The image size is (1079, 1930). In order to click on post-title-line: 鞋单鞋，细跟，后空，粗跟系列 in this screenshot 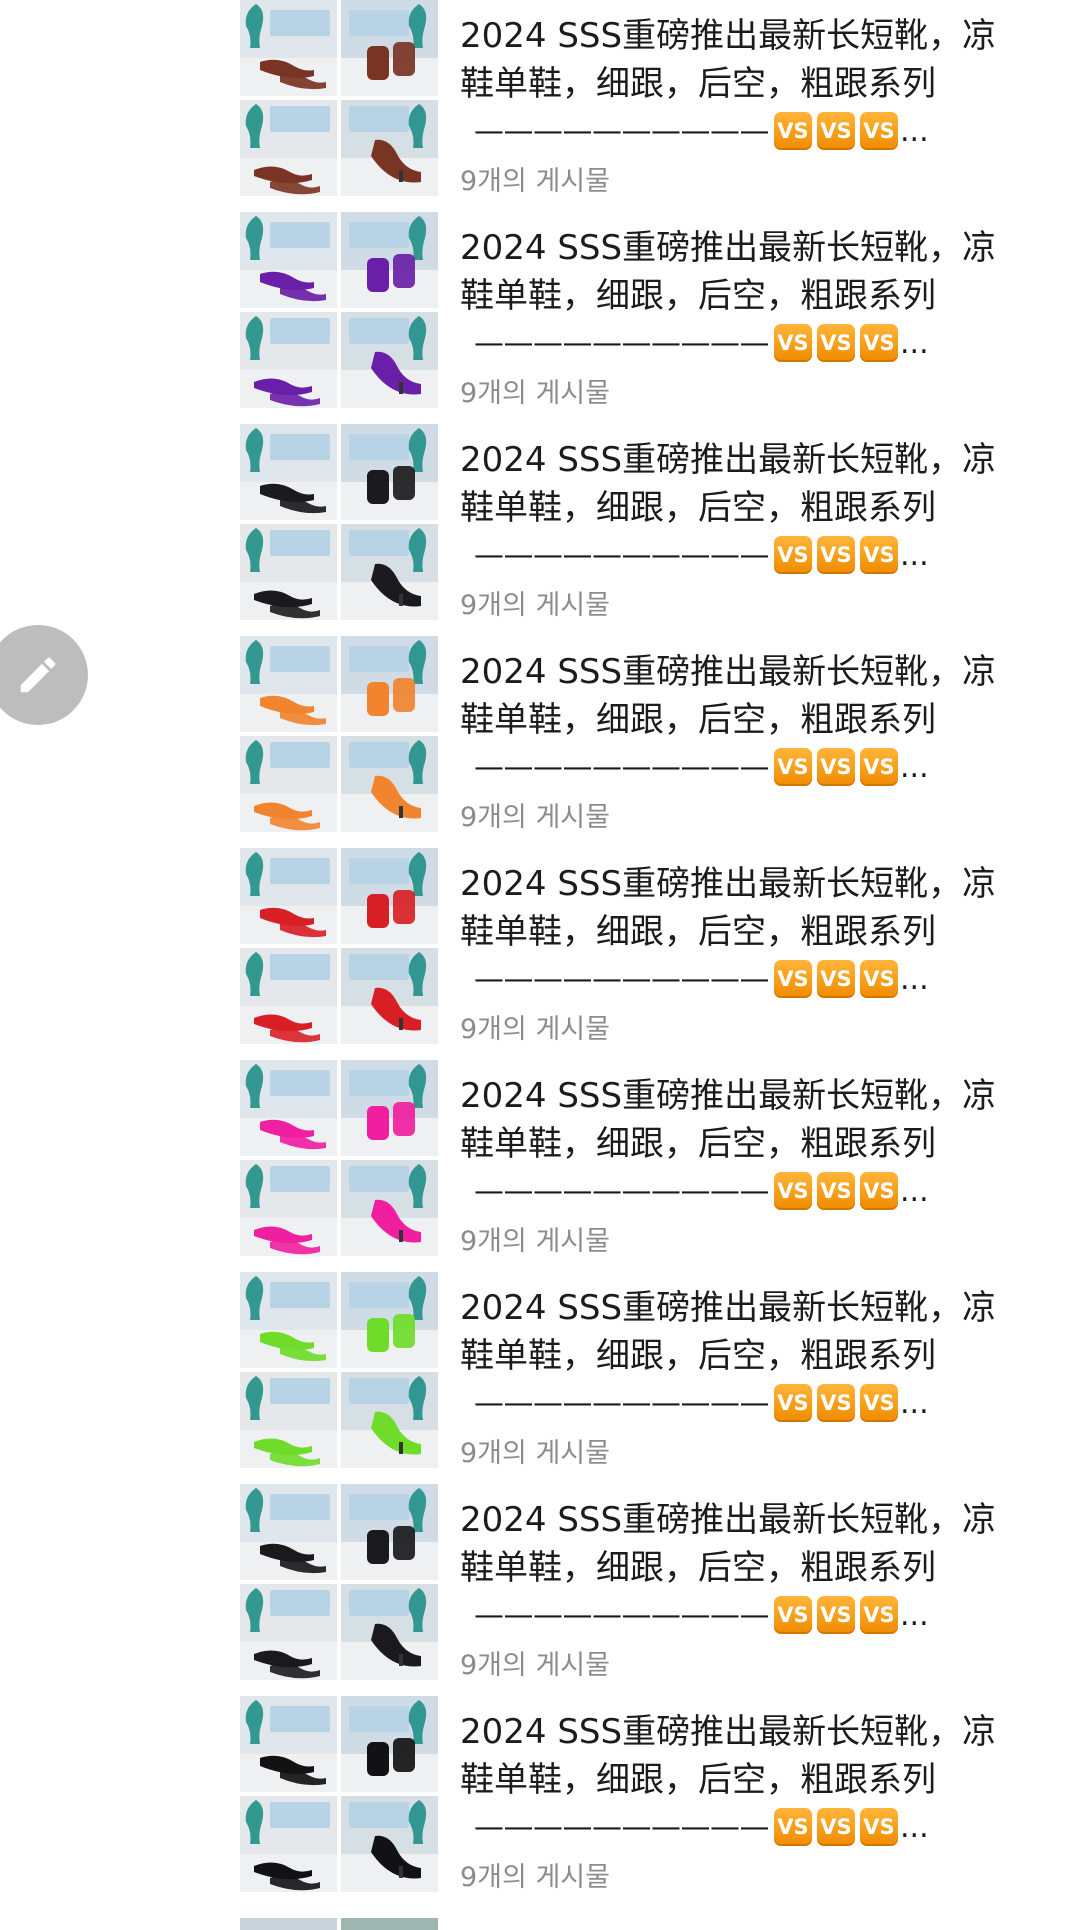, I will do `click(698, 1356)`.